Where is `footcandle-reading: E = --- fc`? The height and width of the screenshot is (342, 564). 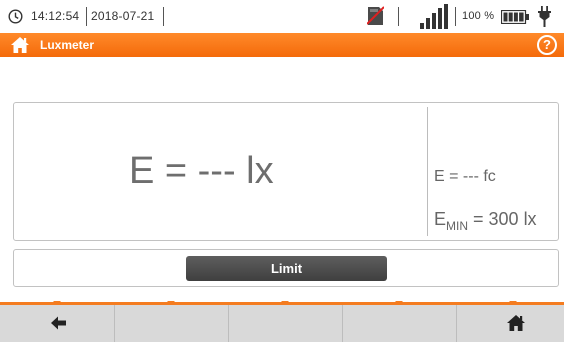 footcandle-reading: E = --- fc is located at coordinates (465, 176).